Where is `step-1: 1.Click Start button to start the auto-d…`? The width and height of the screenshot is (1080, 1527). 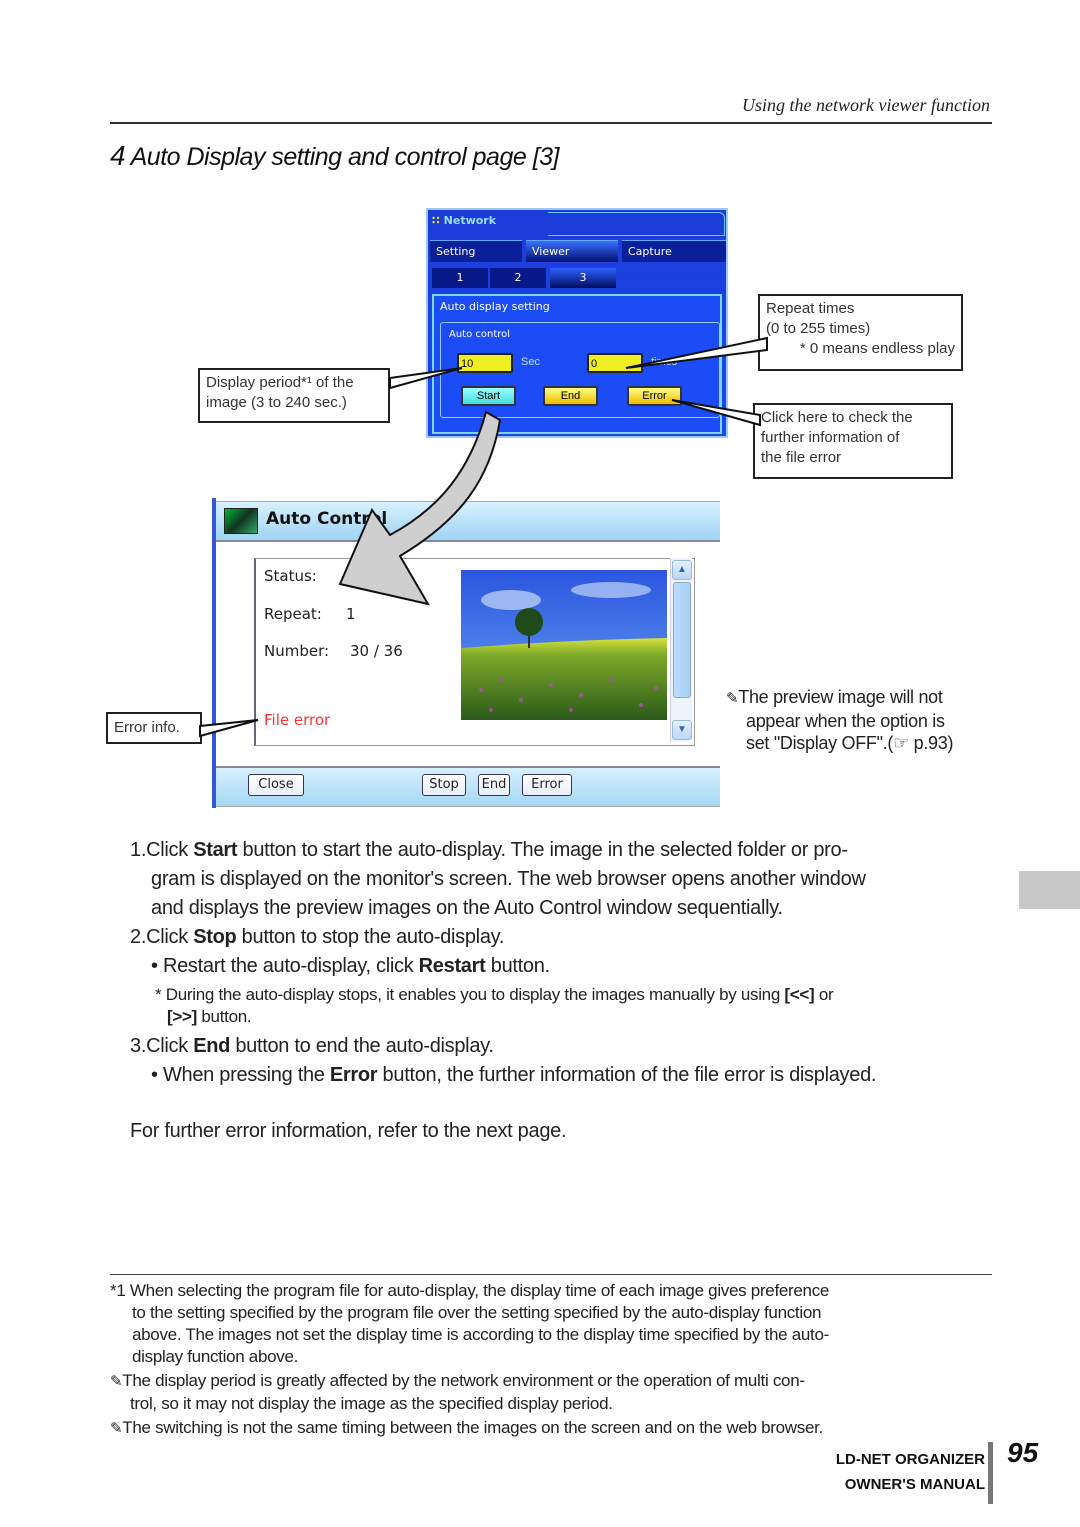
step-1: 1.Click Start button to start the auto-d… is located at coordinates (489, 850).